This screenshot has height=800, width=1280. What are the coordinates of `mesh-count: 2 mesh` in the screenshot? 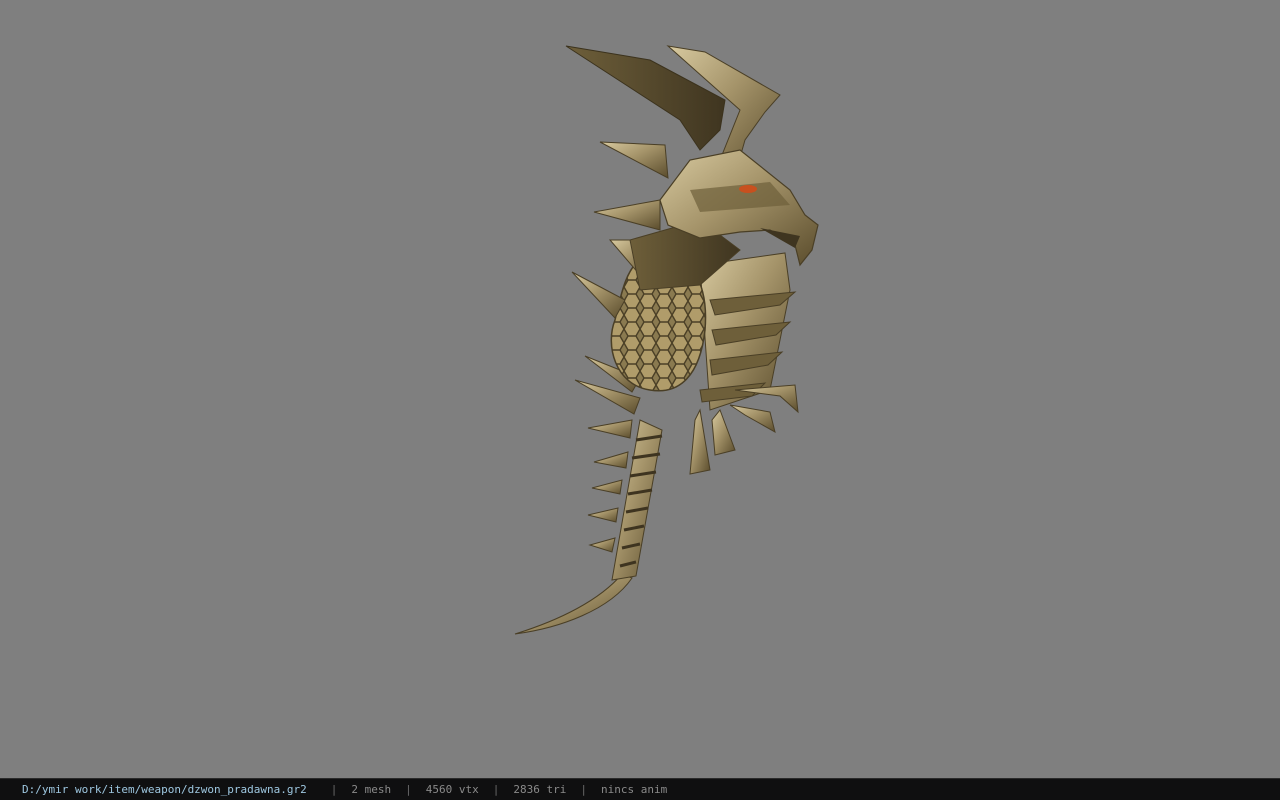 It's located at (371, 789).